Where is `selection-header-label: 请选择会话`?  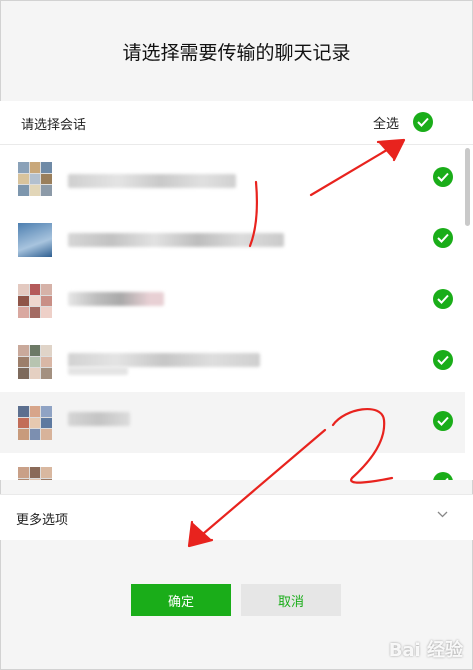
selection-header-label: 请选择会话 is located at coordinates (54, 125).